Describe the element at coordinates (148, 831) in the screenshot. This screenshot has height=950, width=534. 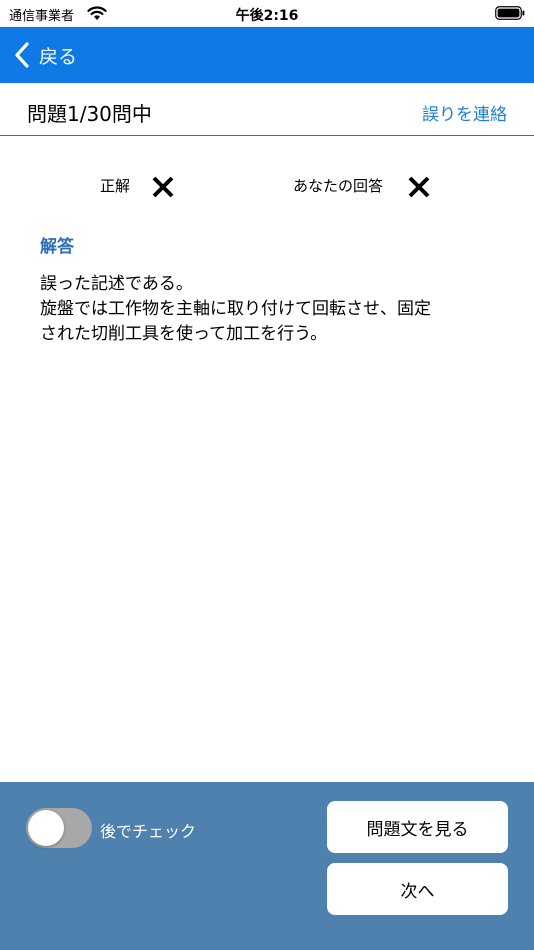
I see `check-later-label: 後でチェック` at that location.